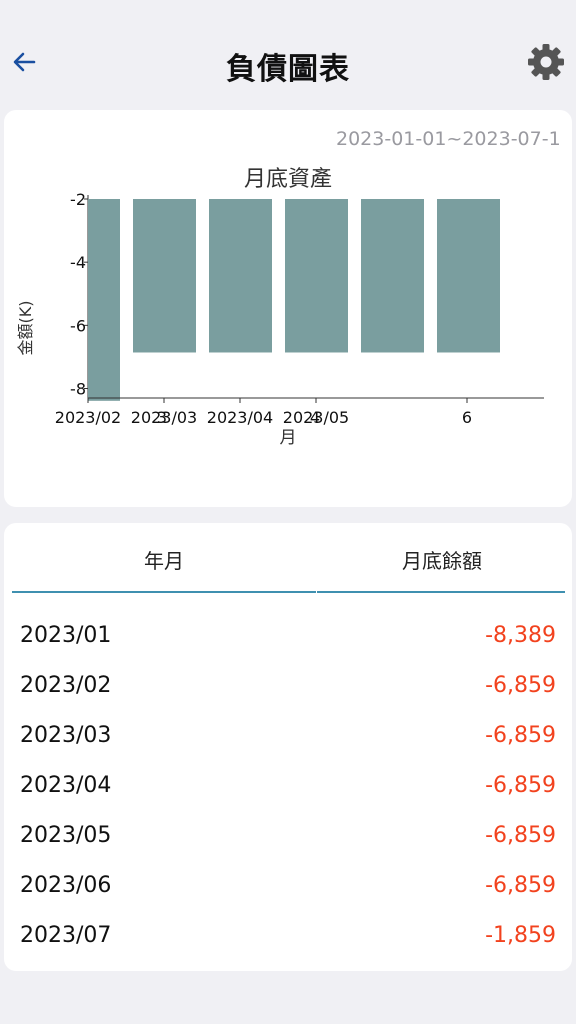 The image size is (576, 1024). Describe the element at coordinates (520, 635) in the screenshot. I see `row-balance: -8,389` at that location.